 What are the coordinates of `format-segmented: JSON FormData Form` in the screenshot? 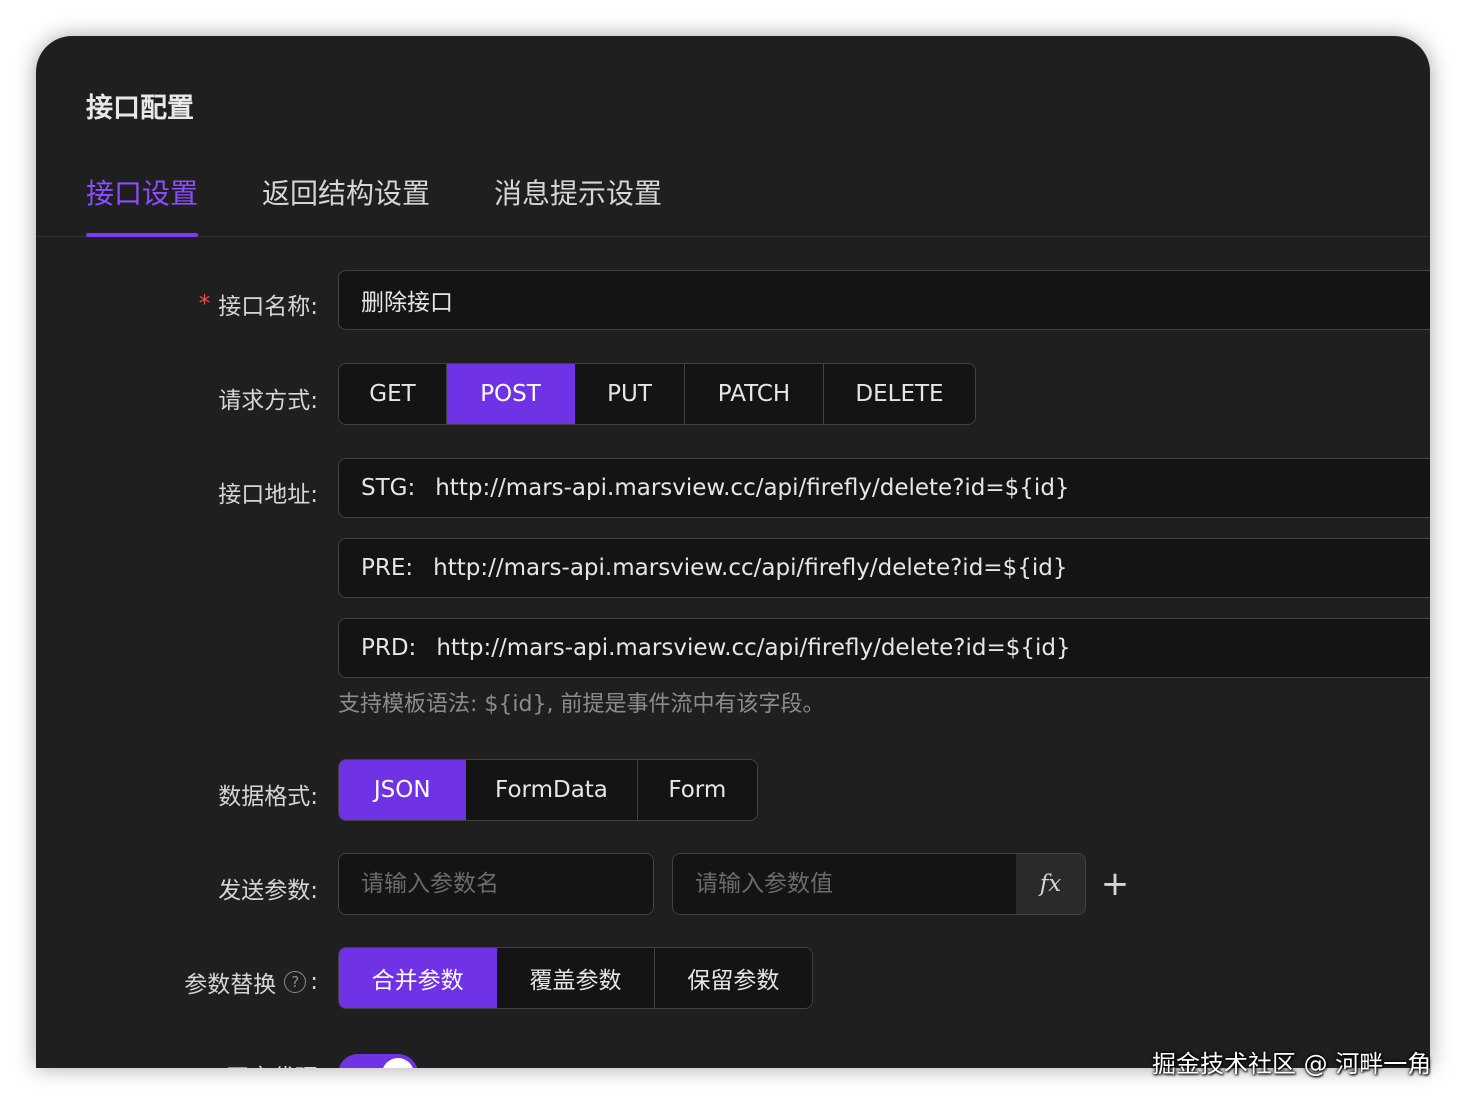 It's located at (548, 790).